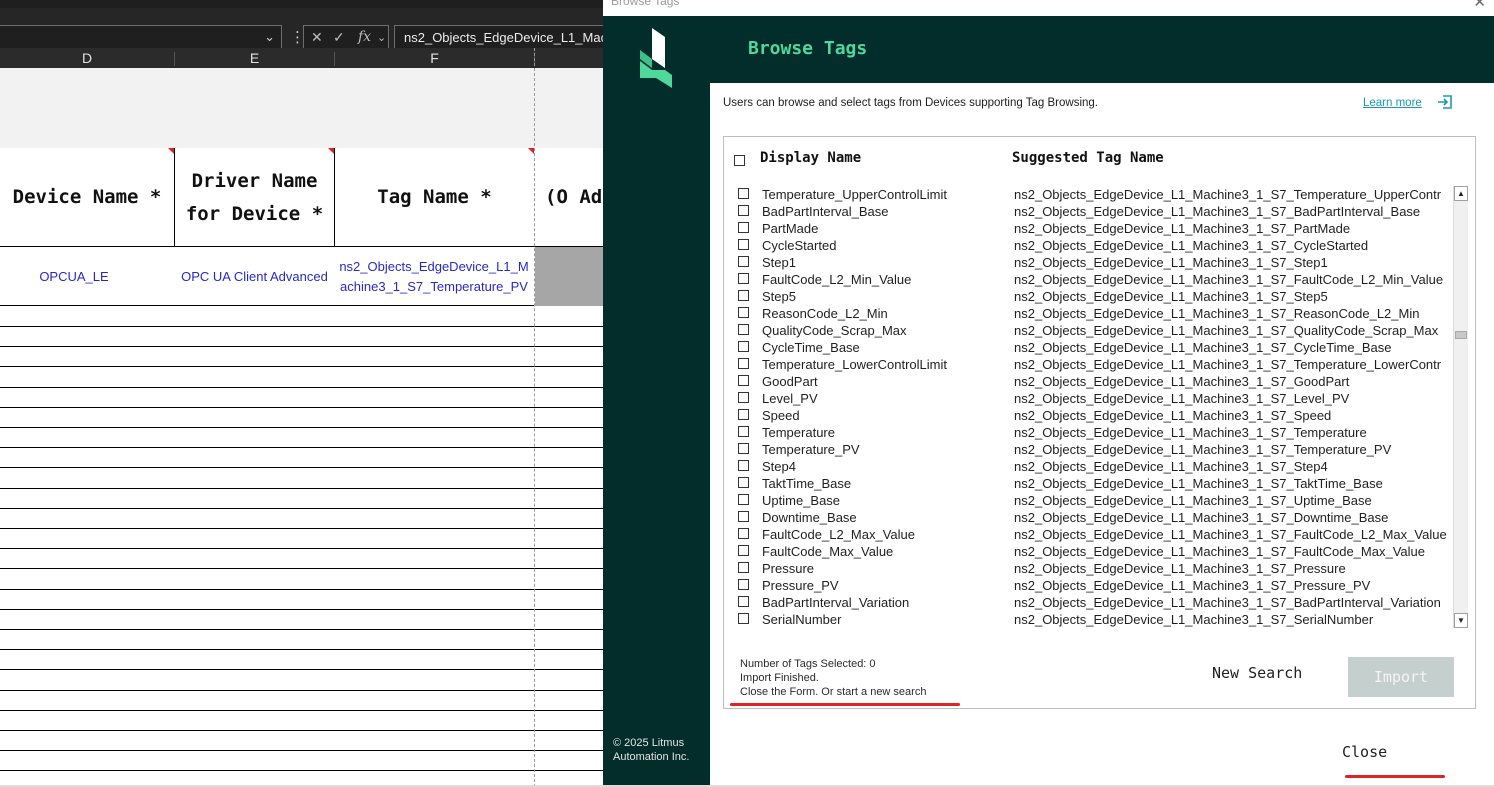  What do you see at coordinates (141, 37) in the screenshot?
I see `name-box: ⌄` at bounding box center [141, 37].